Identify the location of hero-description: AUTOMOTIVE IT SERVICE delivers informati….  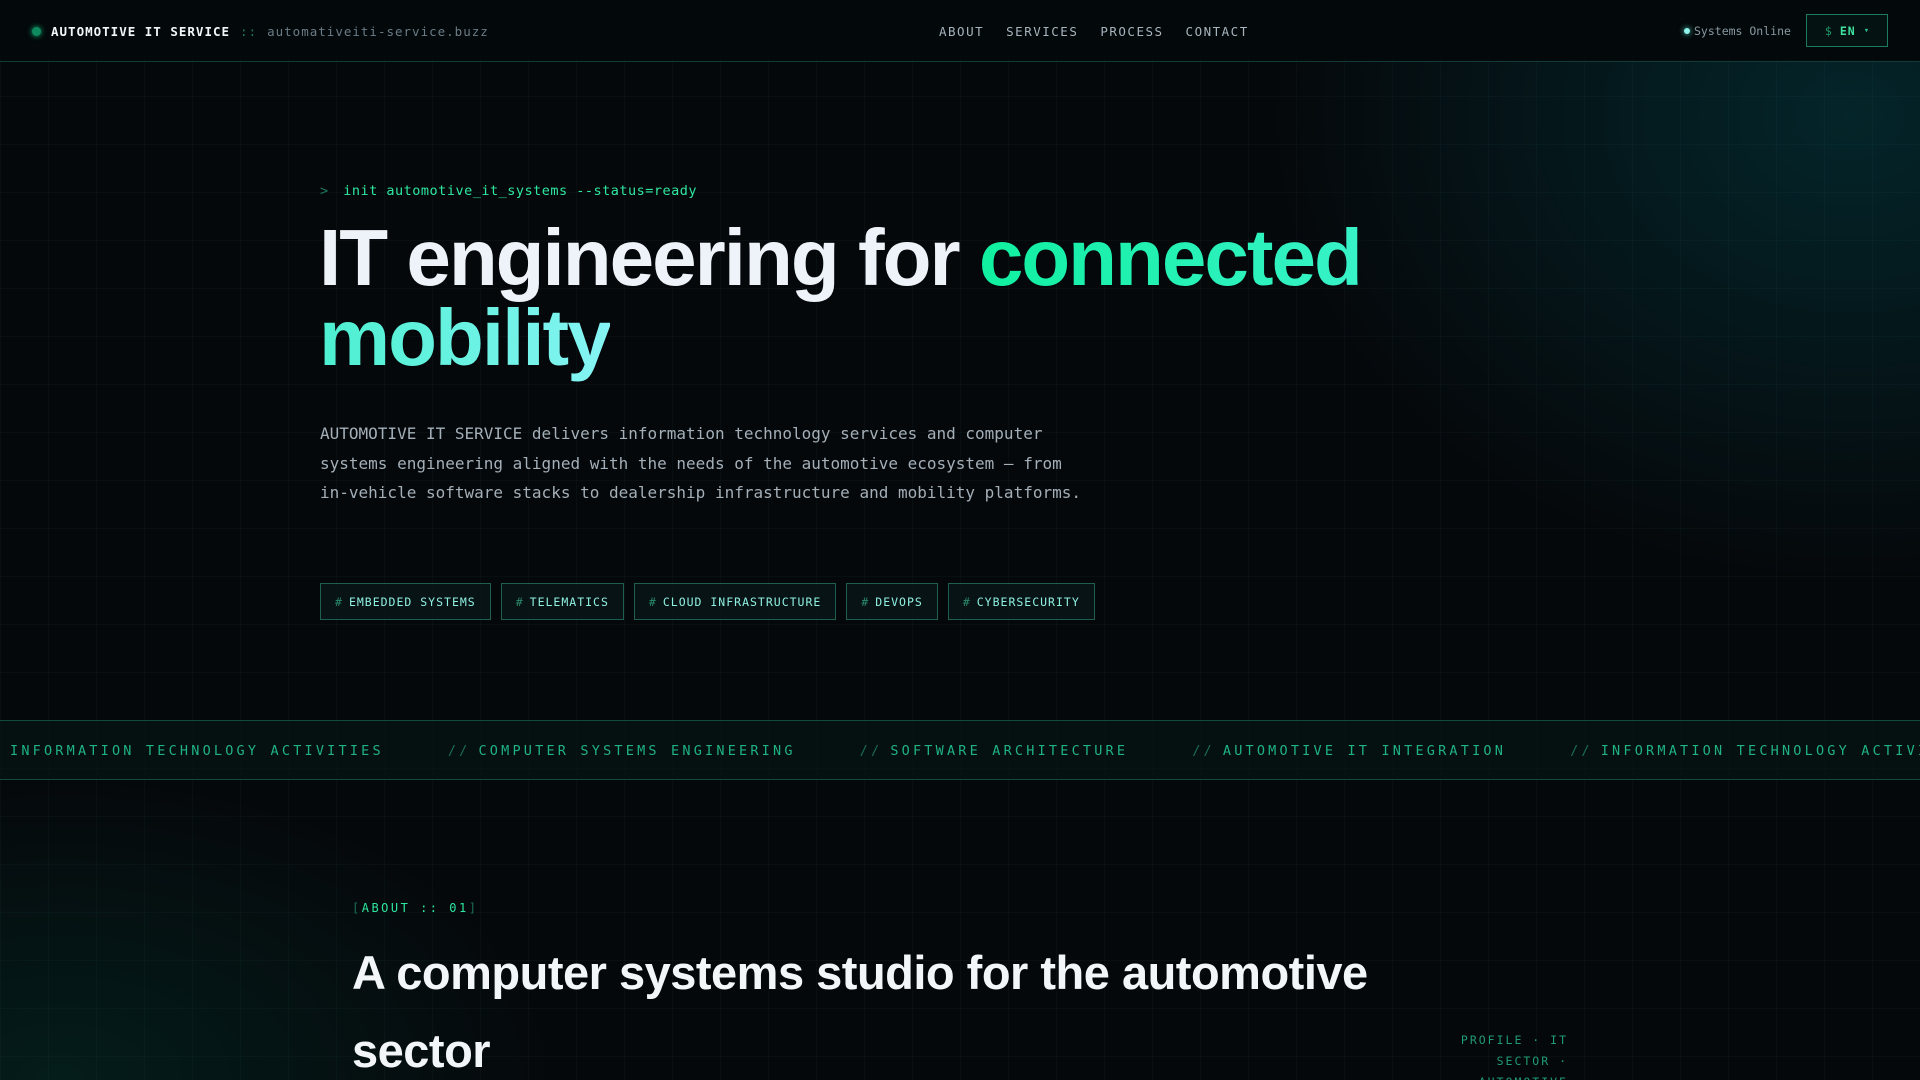
(700, 463).